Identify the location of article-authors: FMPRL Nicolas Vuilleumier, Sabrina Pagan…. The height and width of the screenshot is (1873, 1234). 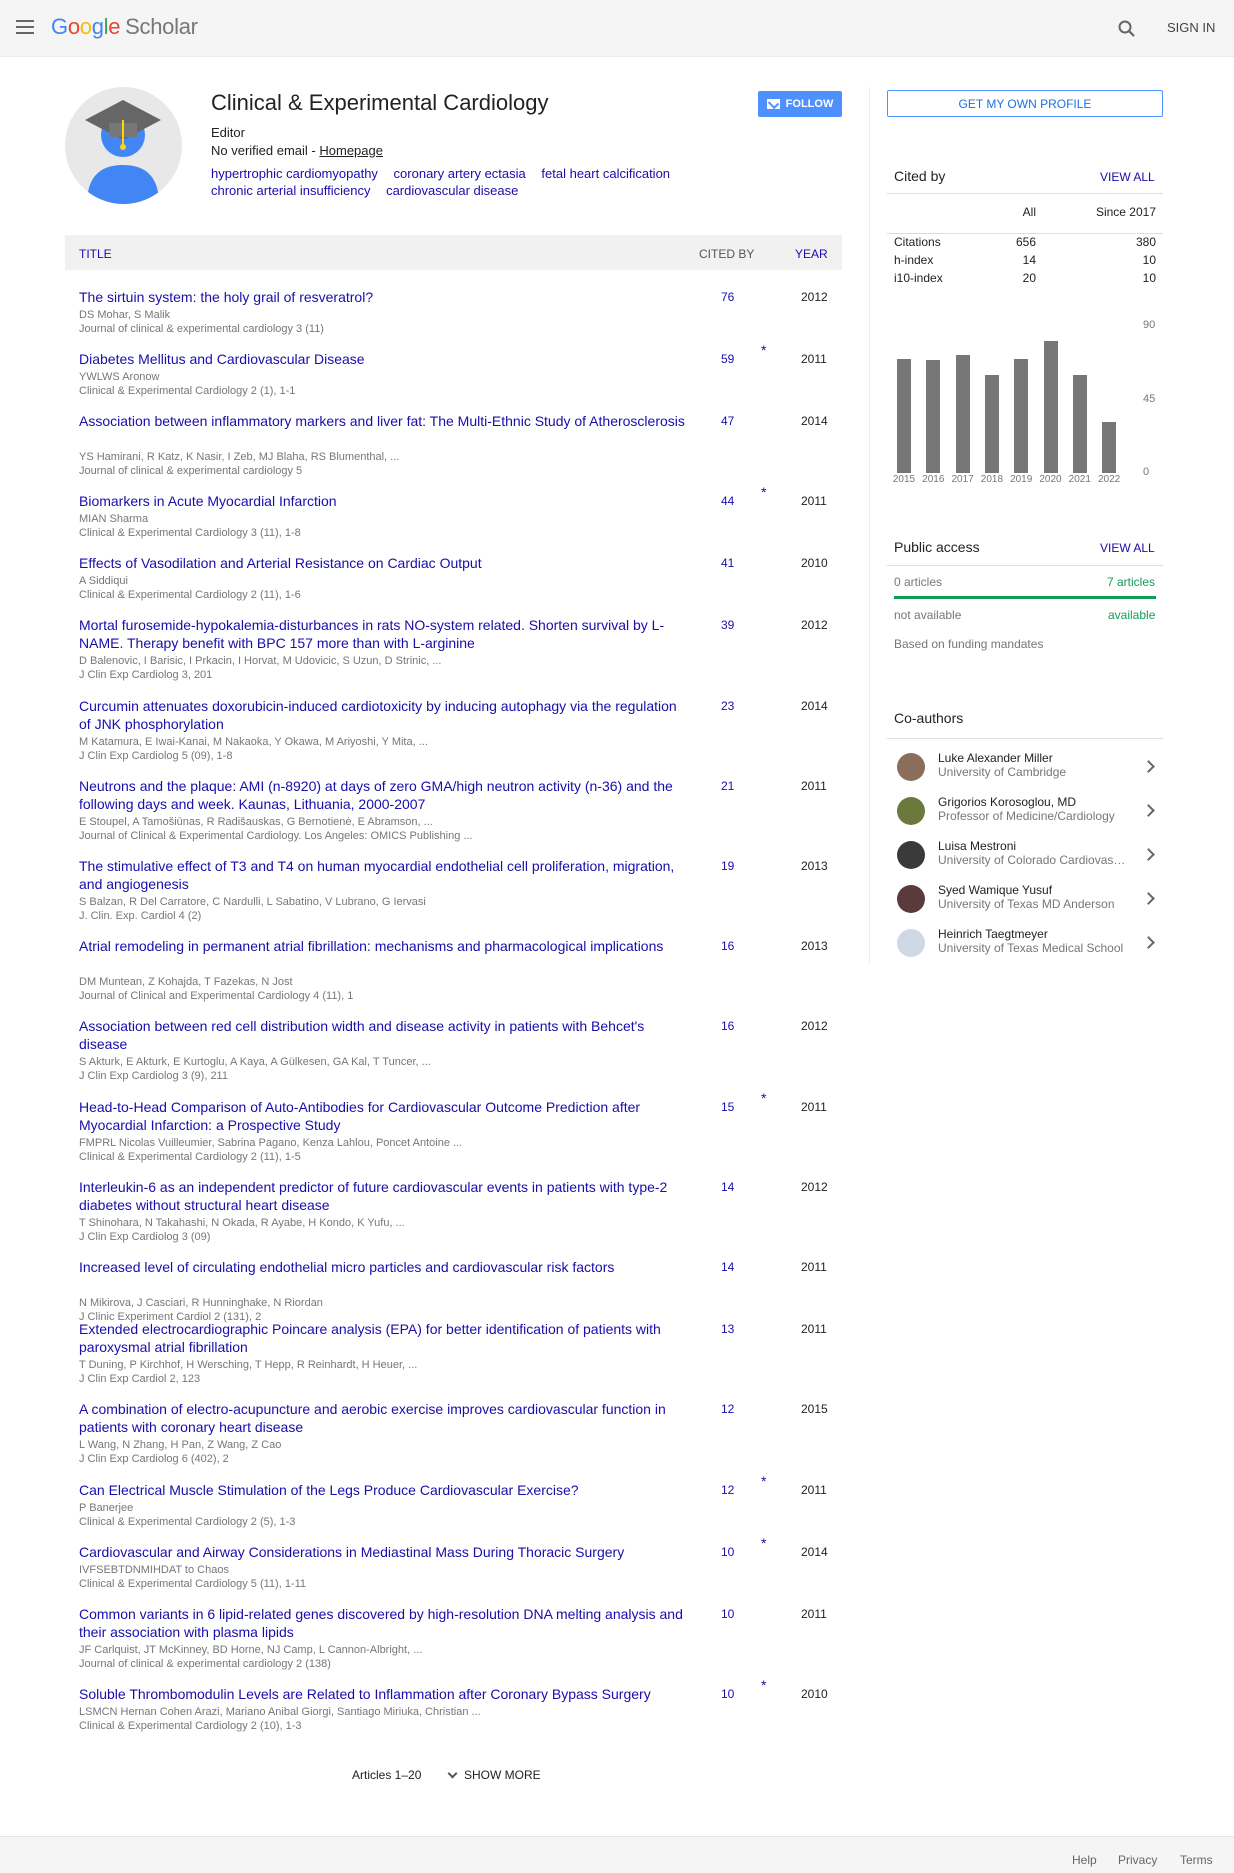
(271, 1143).